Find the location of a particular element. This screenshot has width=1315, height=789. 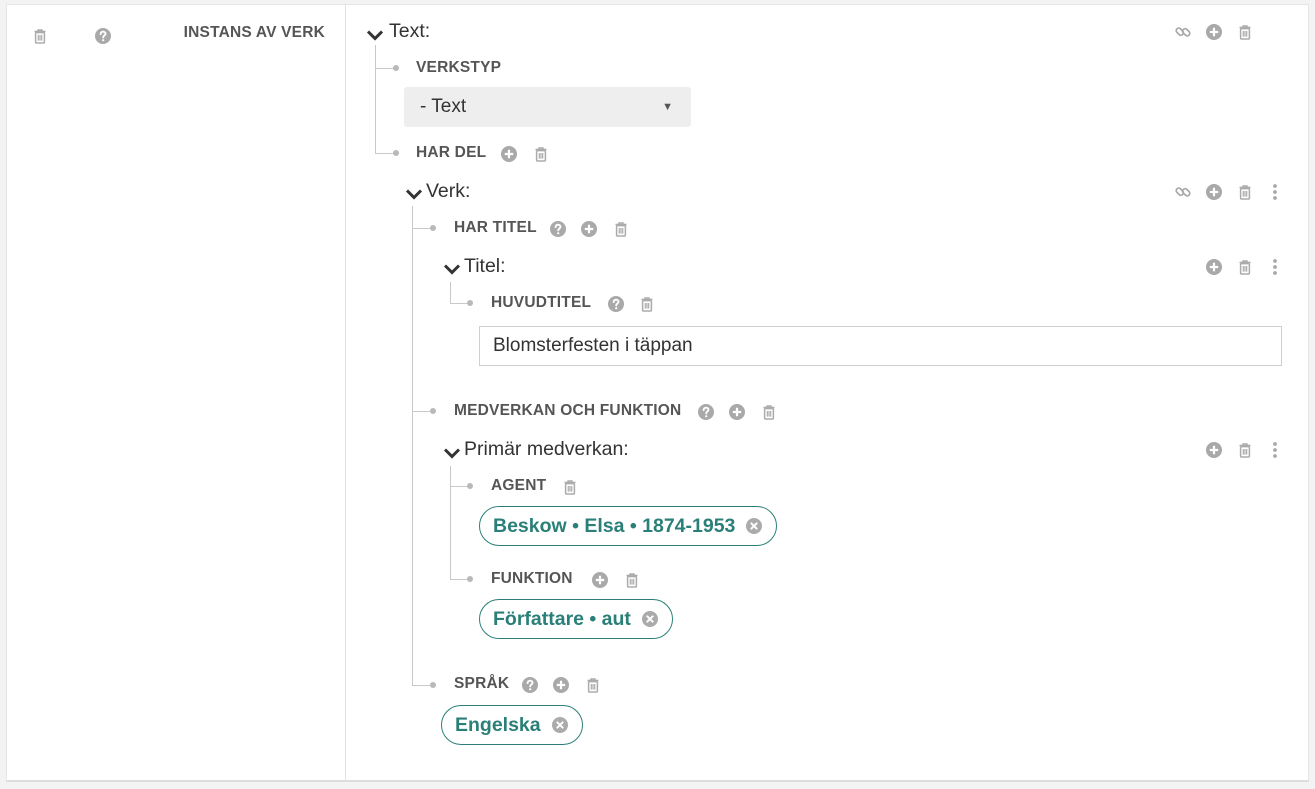

entity-heading-titel: Titel: is located at coordinates (485, 266).